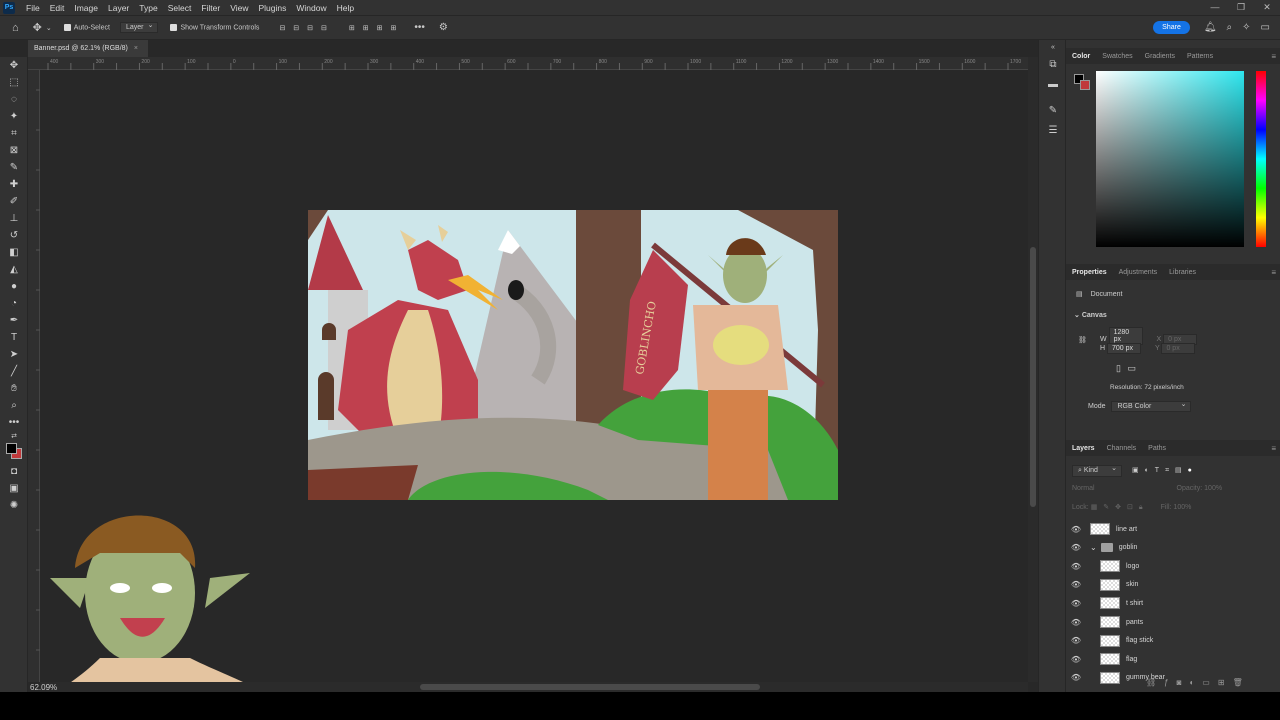 Image resolution: width=1280 pixels, height=720 pixels. I want to click on workspace-icon: ▭, so click(1265, 27).